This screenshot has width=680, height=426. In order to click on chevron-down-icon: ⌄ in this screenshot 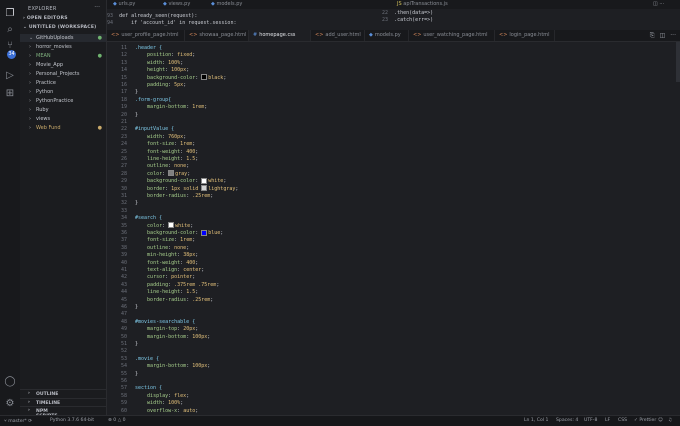, I will do `click(31, 38)`.